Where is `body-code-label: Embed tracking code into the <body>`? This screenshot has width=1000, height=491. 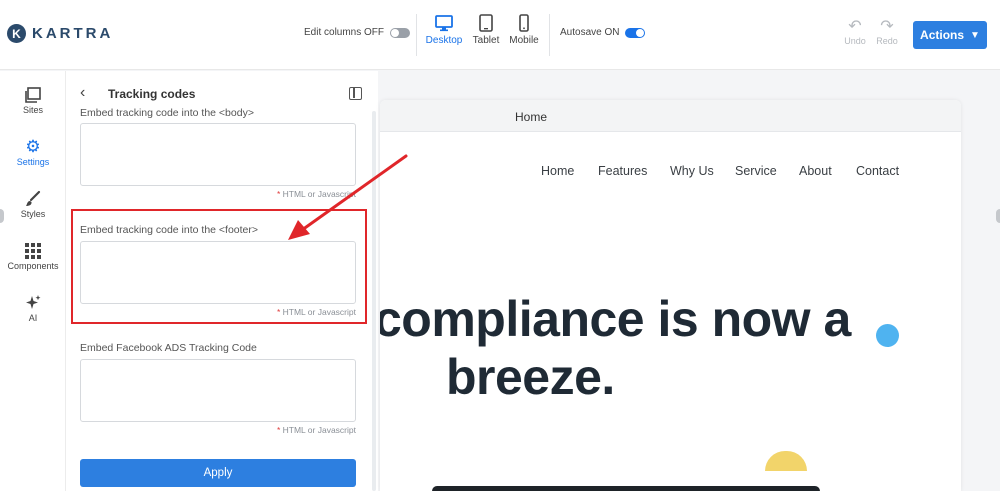 body-code-label: Embed tracking code into the <body> is located at coordinates (167, 113).